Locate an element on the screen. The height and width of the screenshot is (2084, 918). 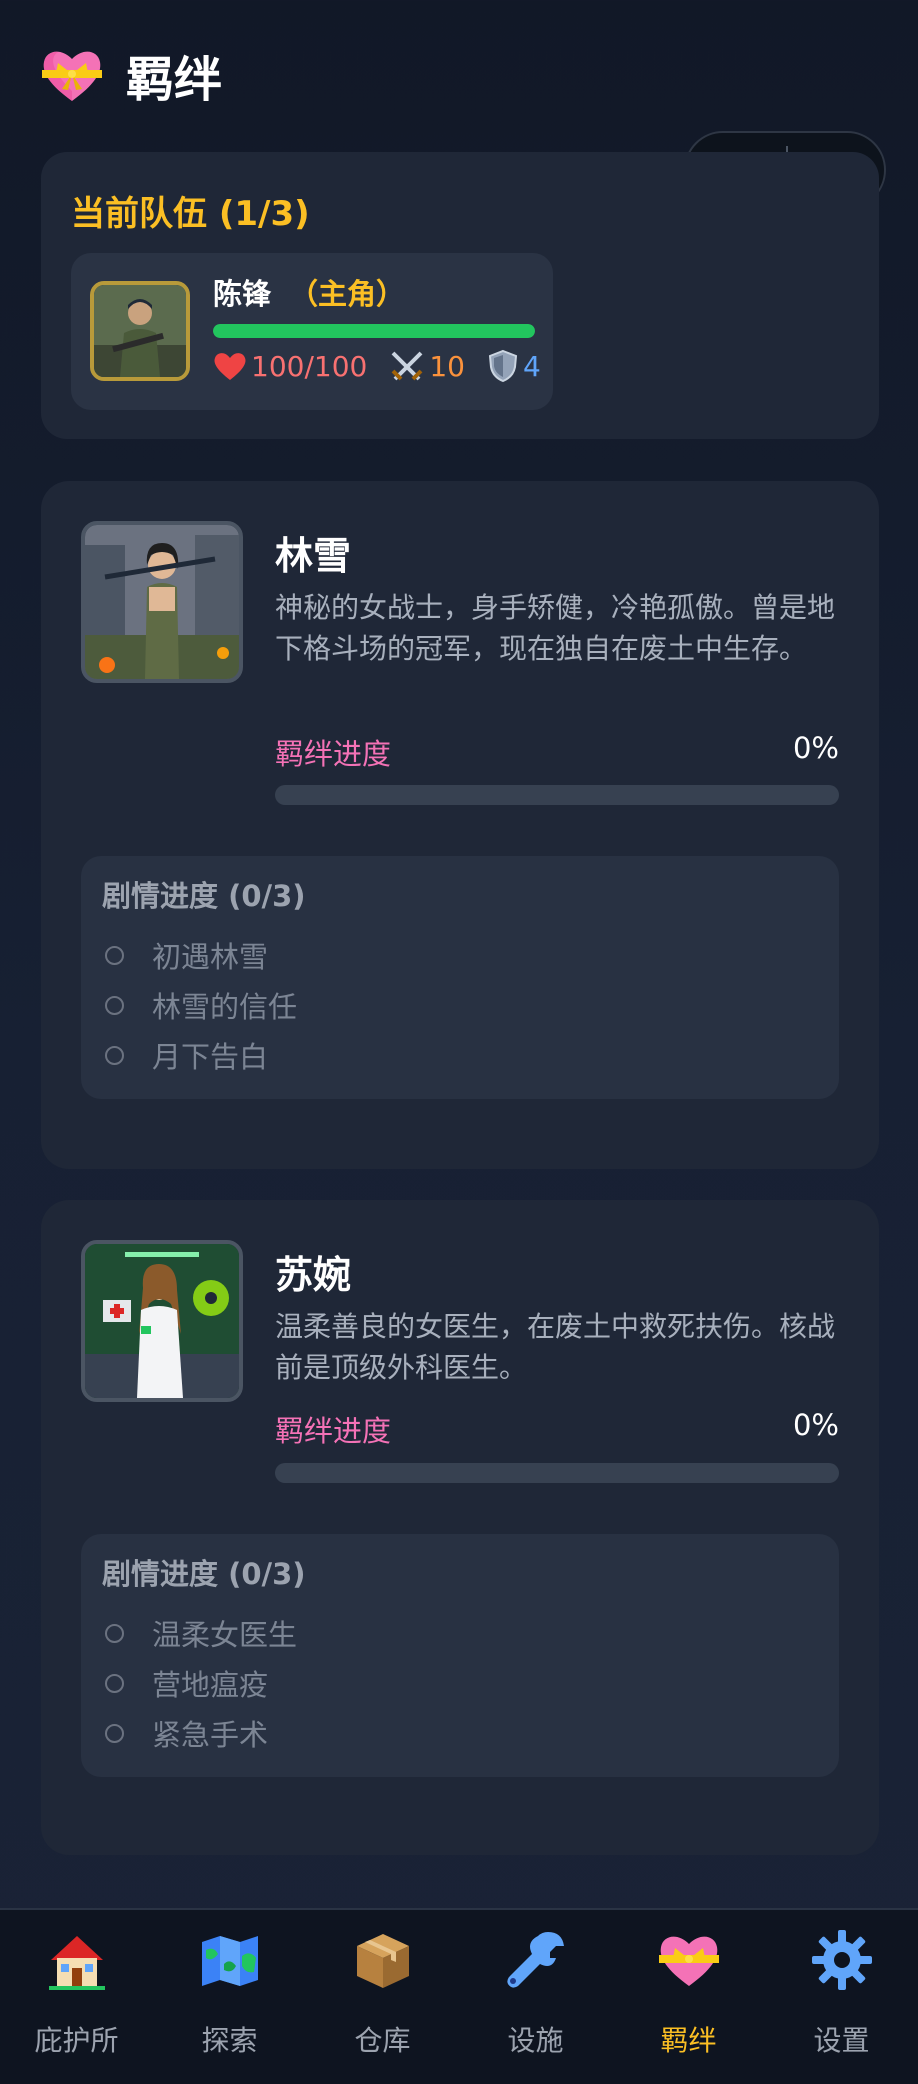
tab-label: 仓库 is located at coordinates (382, 2040).